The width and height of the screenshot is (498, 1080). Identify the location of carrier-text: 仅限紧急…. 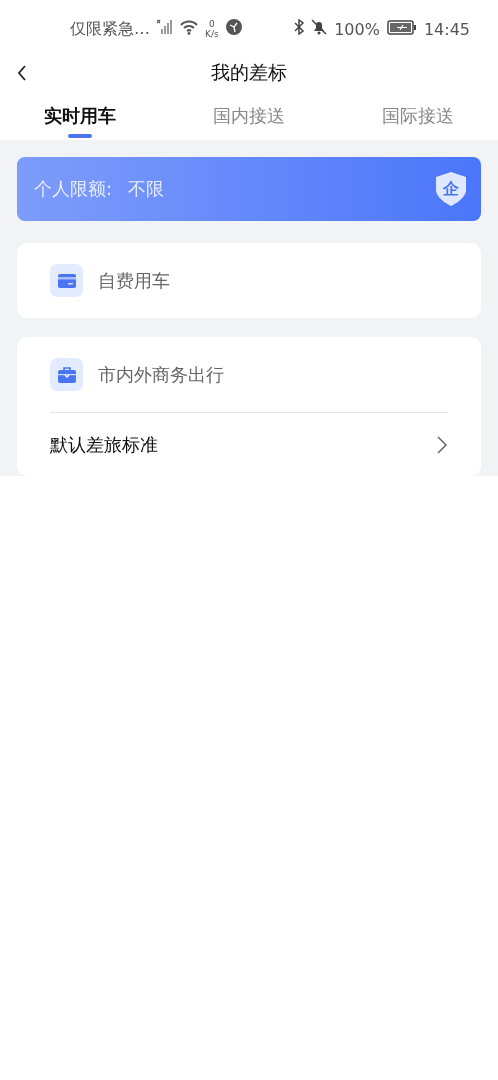
(110, 29).